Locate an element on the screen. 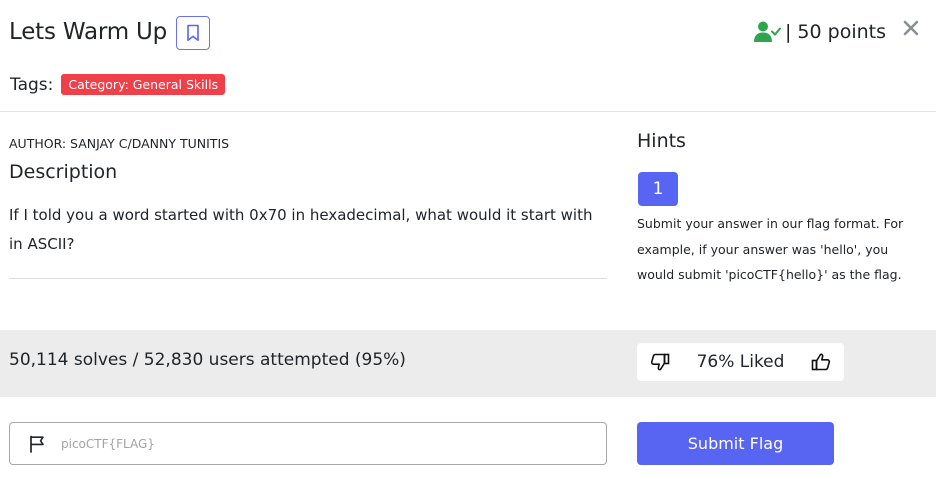  hint-1-button: 1 is located at coordinates (658, 189).